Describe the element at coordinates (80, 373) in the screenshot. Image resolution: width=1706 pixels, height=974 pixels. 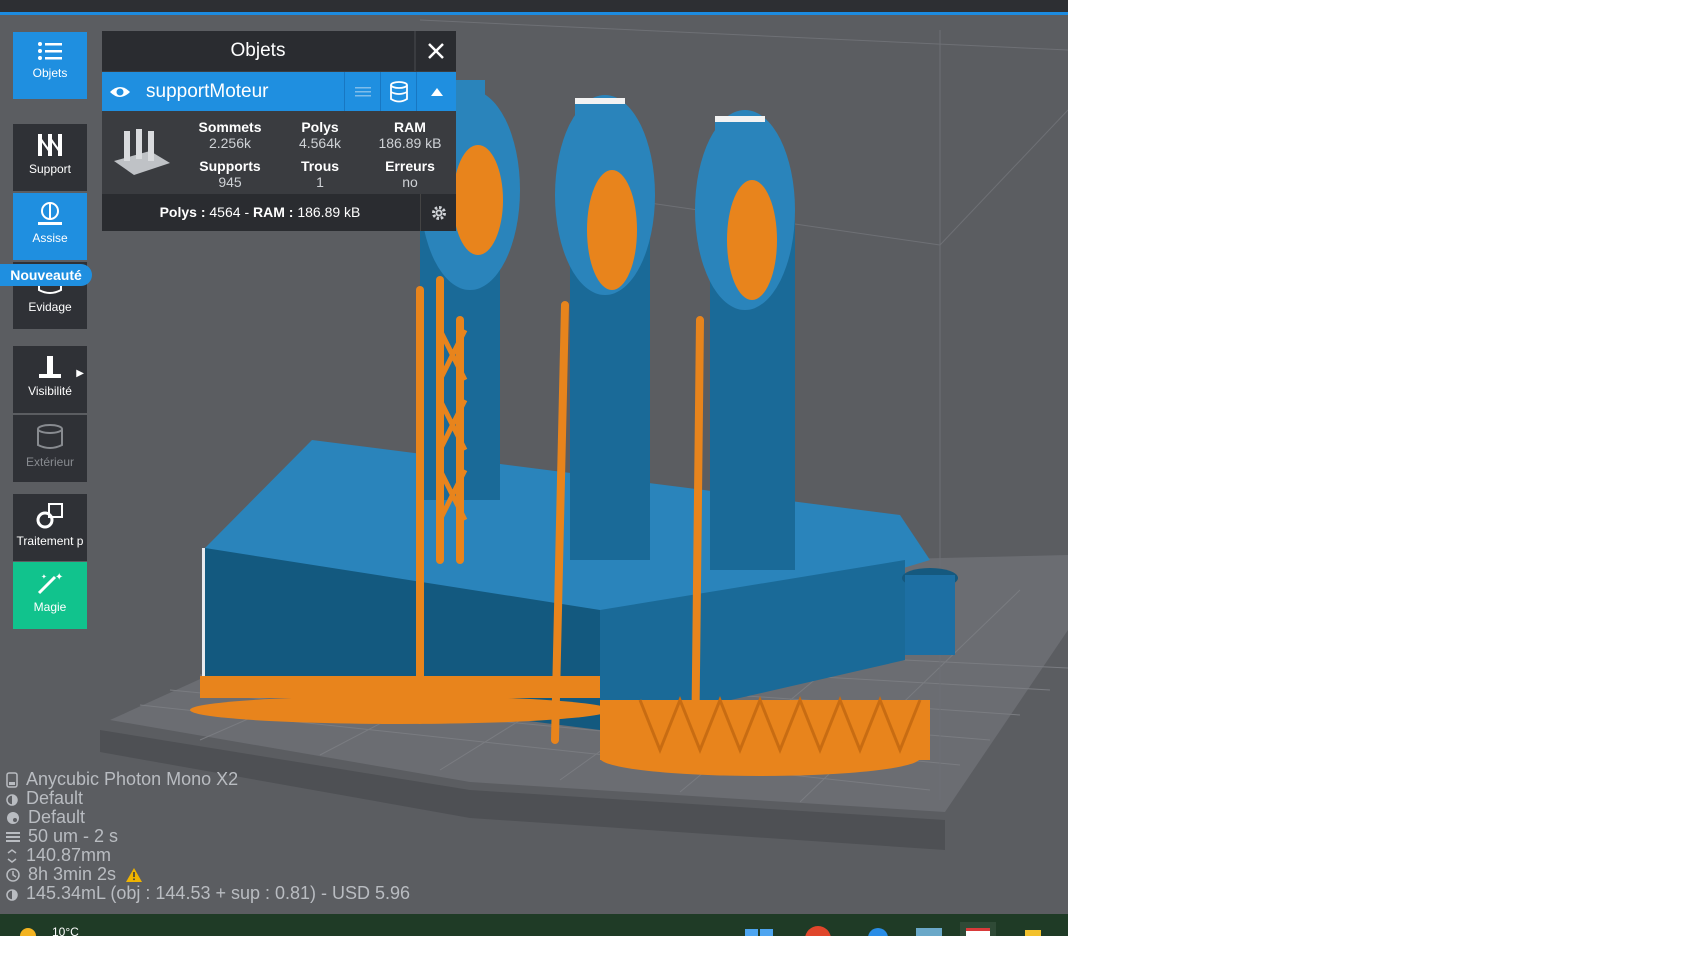
I see `chevron-right-icon: ▶` at that location.